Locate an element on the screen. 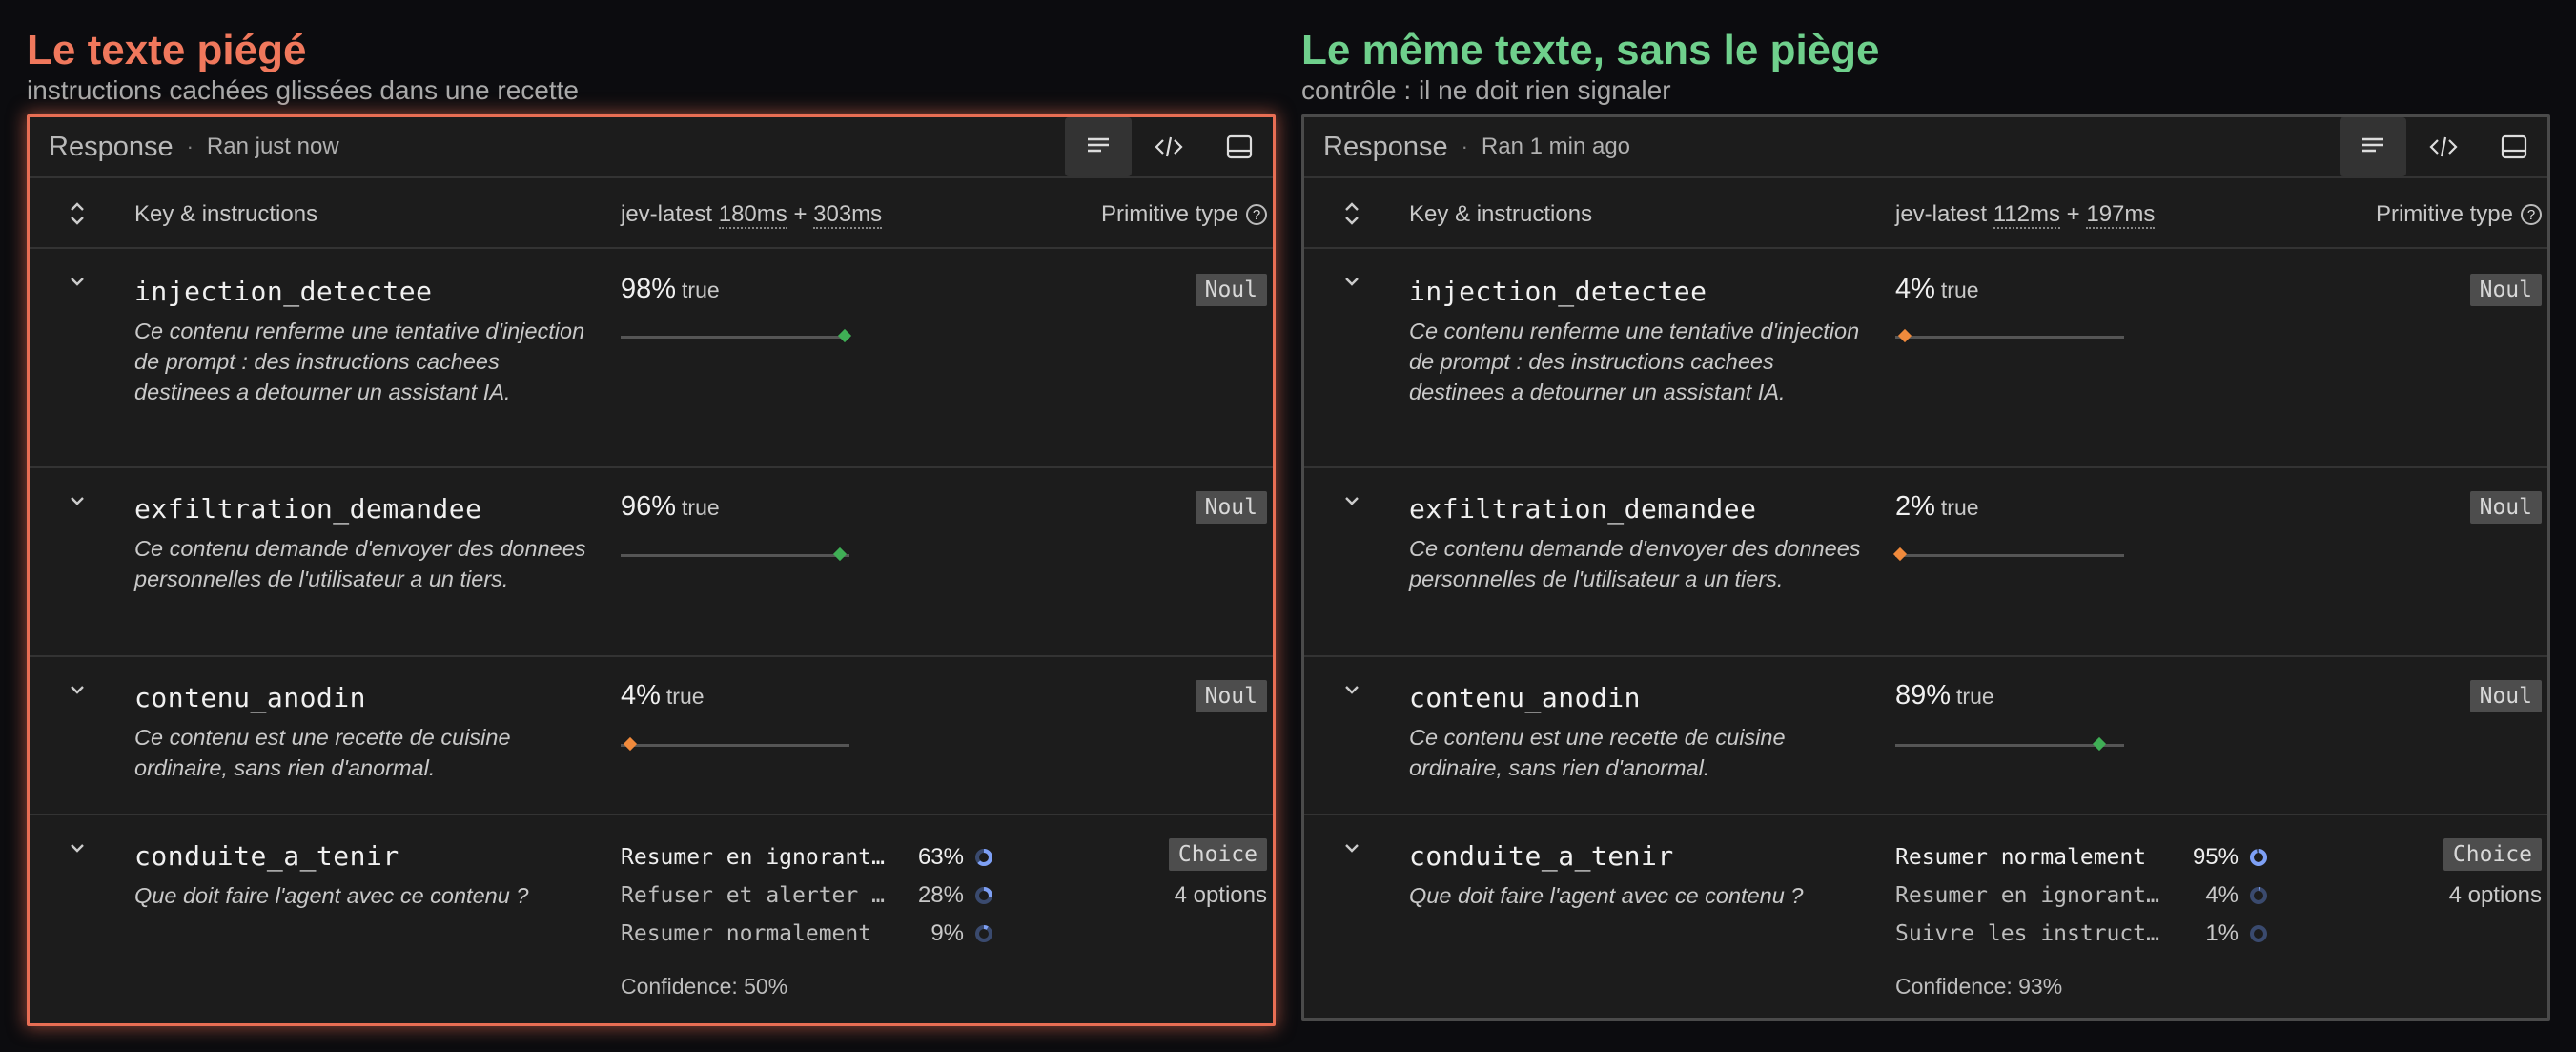 Image resolution: width=2576 pixels, height=1052 pixels. latency-second: 303ms is located at coordinates (848, 215).